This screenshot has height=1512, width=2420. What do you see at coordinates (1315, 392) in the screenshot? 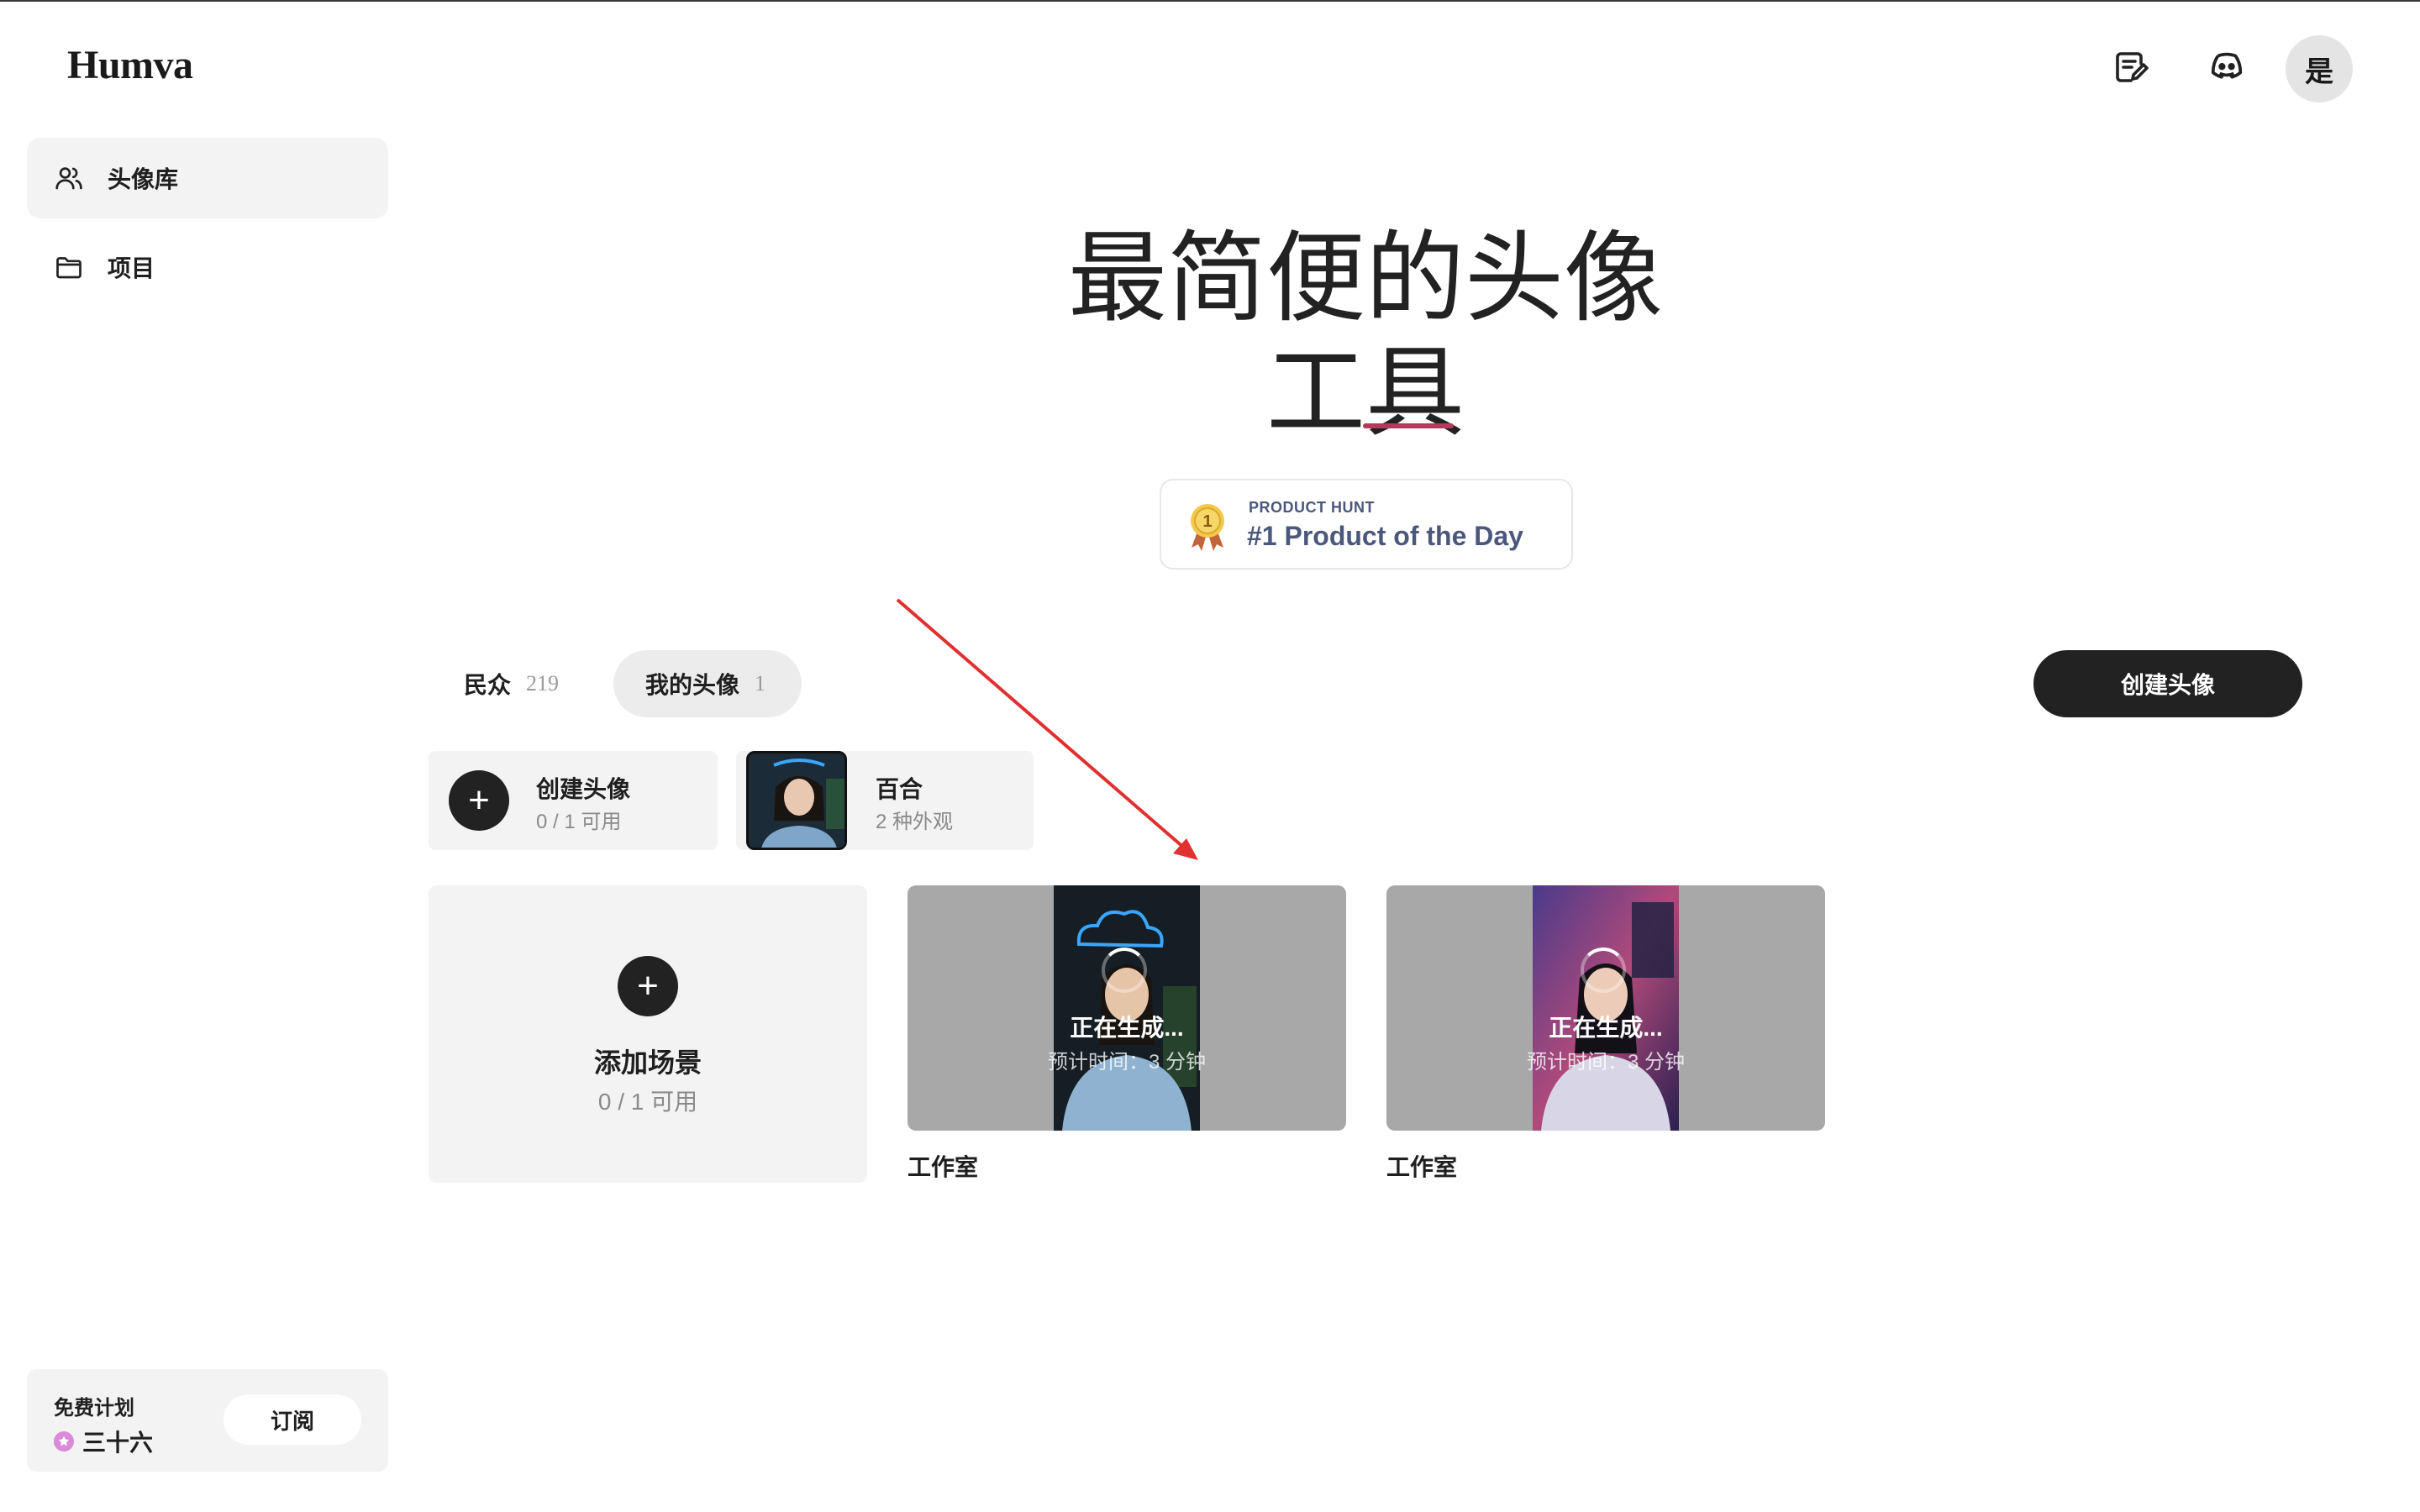
I see `hero-title-word-a: 工` at bounding box center [1315, 392].